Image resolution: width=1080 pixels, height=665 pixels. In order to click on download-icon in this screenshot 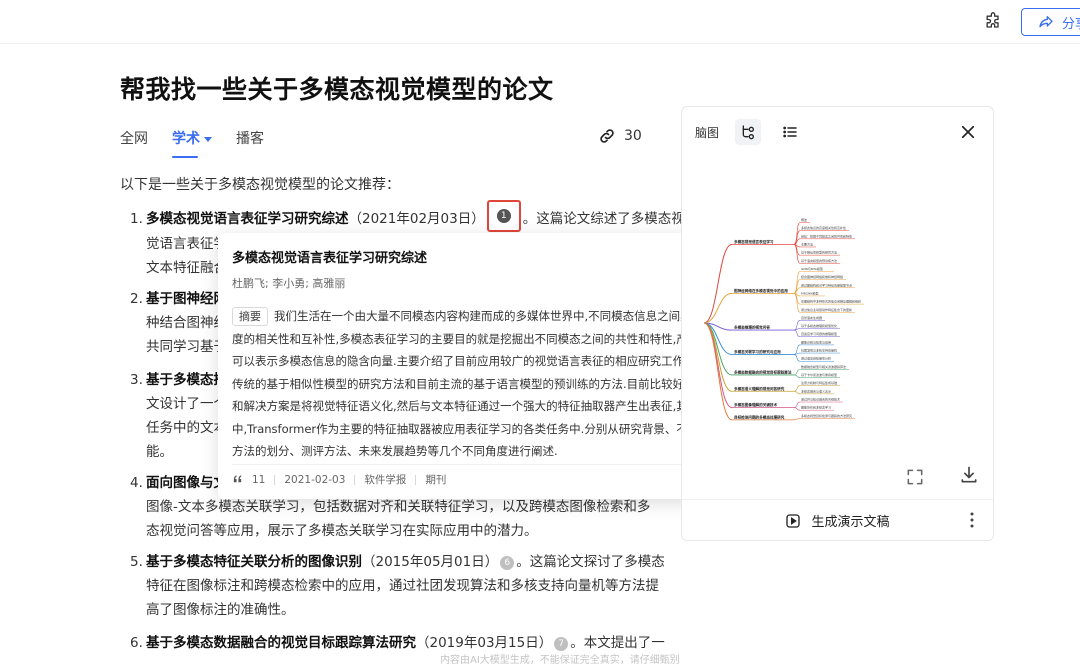, I will do `click(969, 475)`.